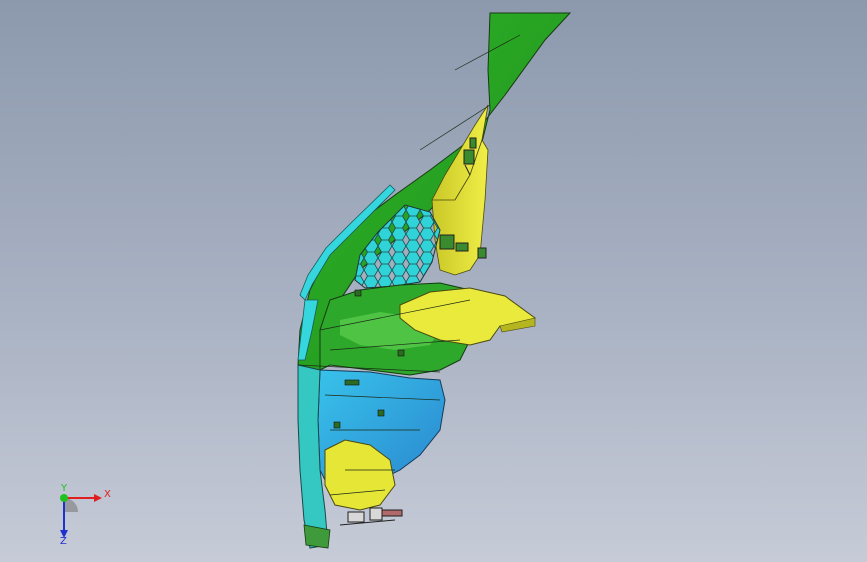 The height and width of the screenshot is (562, 867). What do you see at coordinates (64, 498) in the screenshot?
I see `y-axis-dot` at bounding box center [64, 498].